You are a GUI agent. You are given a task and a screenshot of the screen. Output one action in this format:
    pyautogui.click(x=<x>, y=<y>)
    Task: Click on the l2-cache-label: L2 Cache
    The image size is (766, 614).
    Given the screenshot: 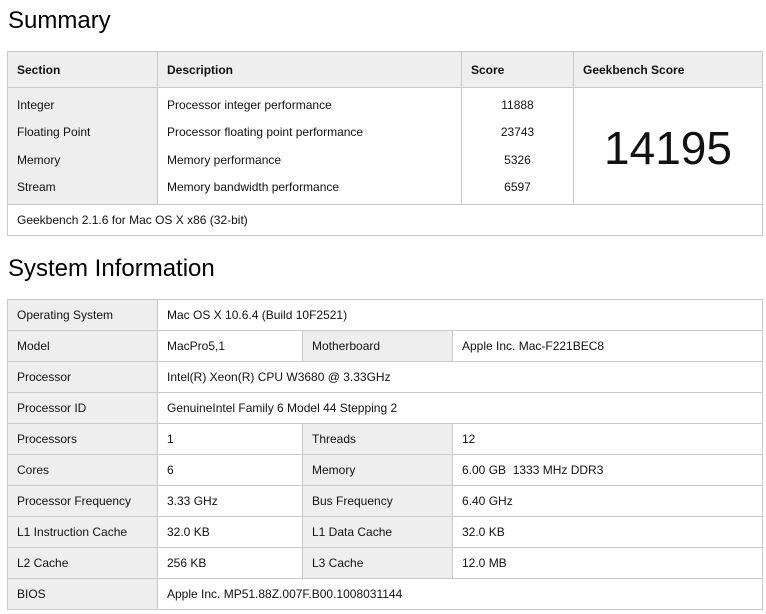 What is the action you would take?
    pyautogui.click(x=82, y=563)
    